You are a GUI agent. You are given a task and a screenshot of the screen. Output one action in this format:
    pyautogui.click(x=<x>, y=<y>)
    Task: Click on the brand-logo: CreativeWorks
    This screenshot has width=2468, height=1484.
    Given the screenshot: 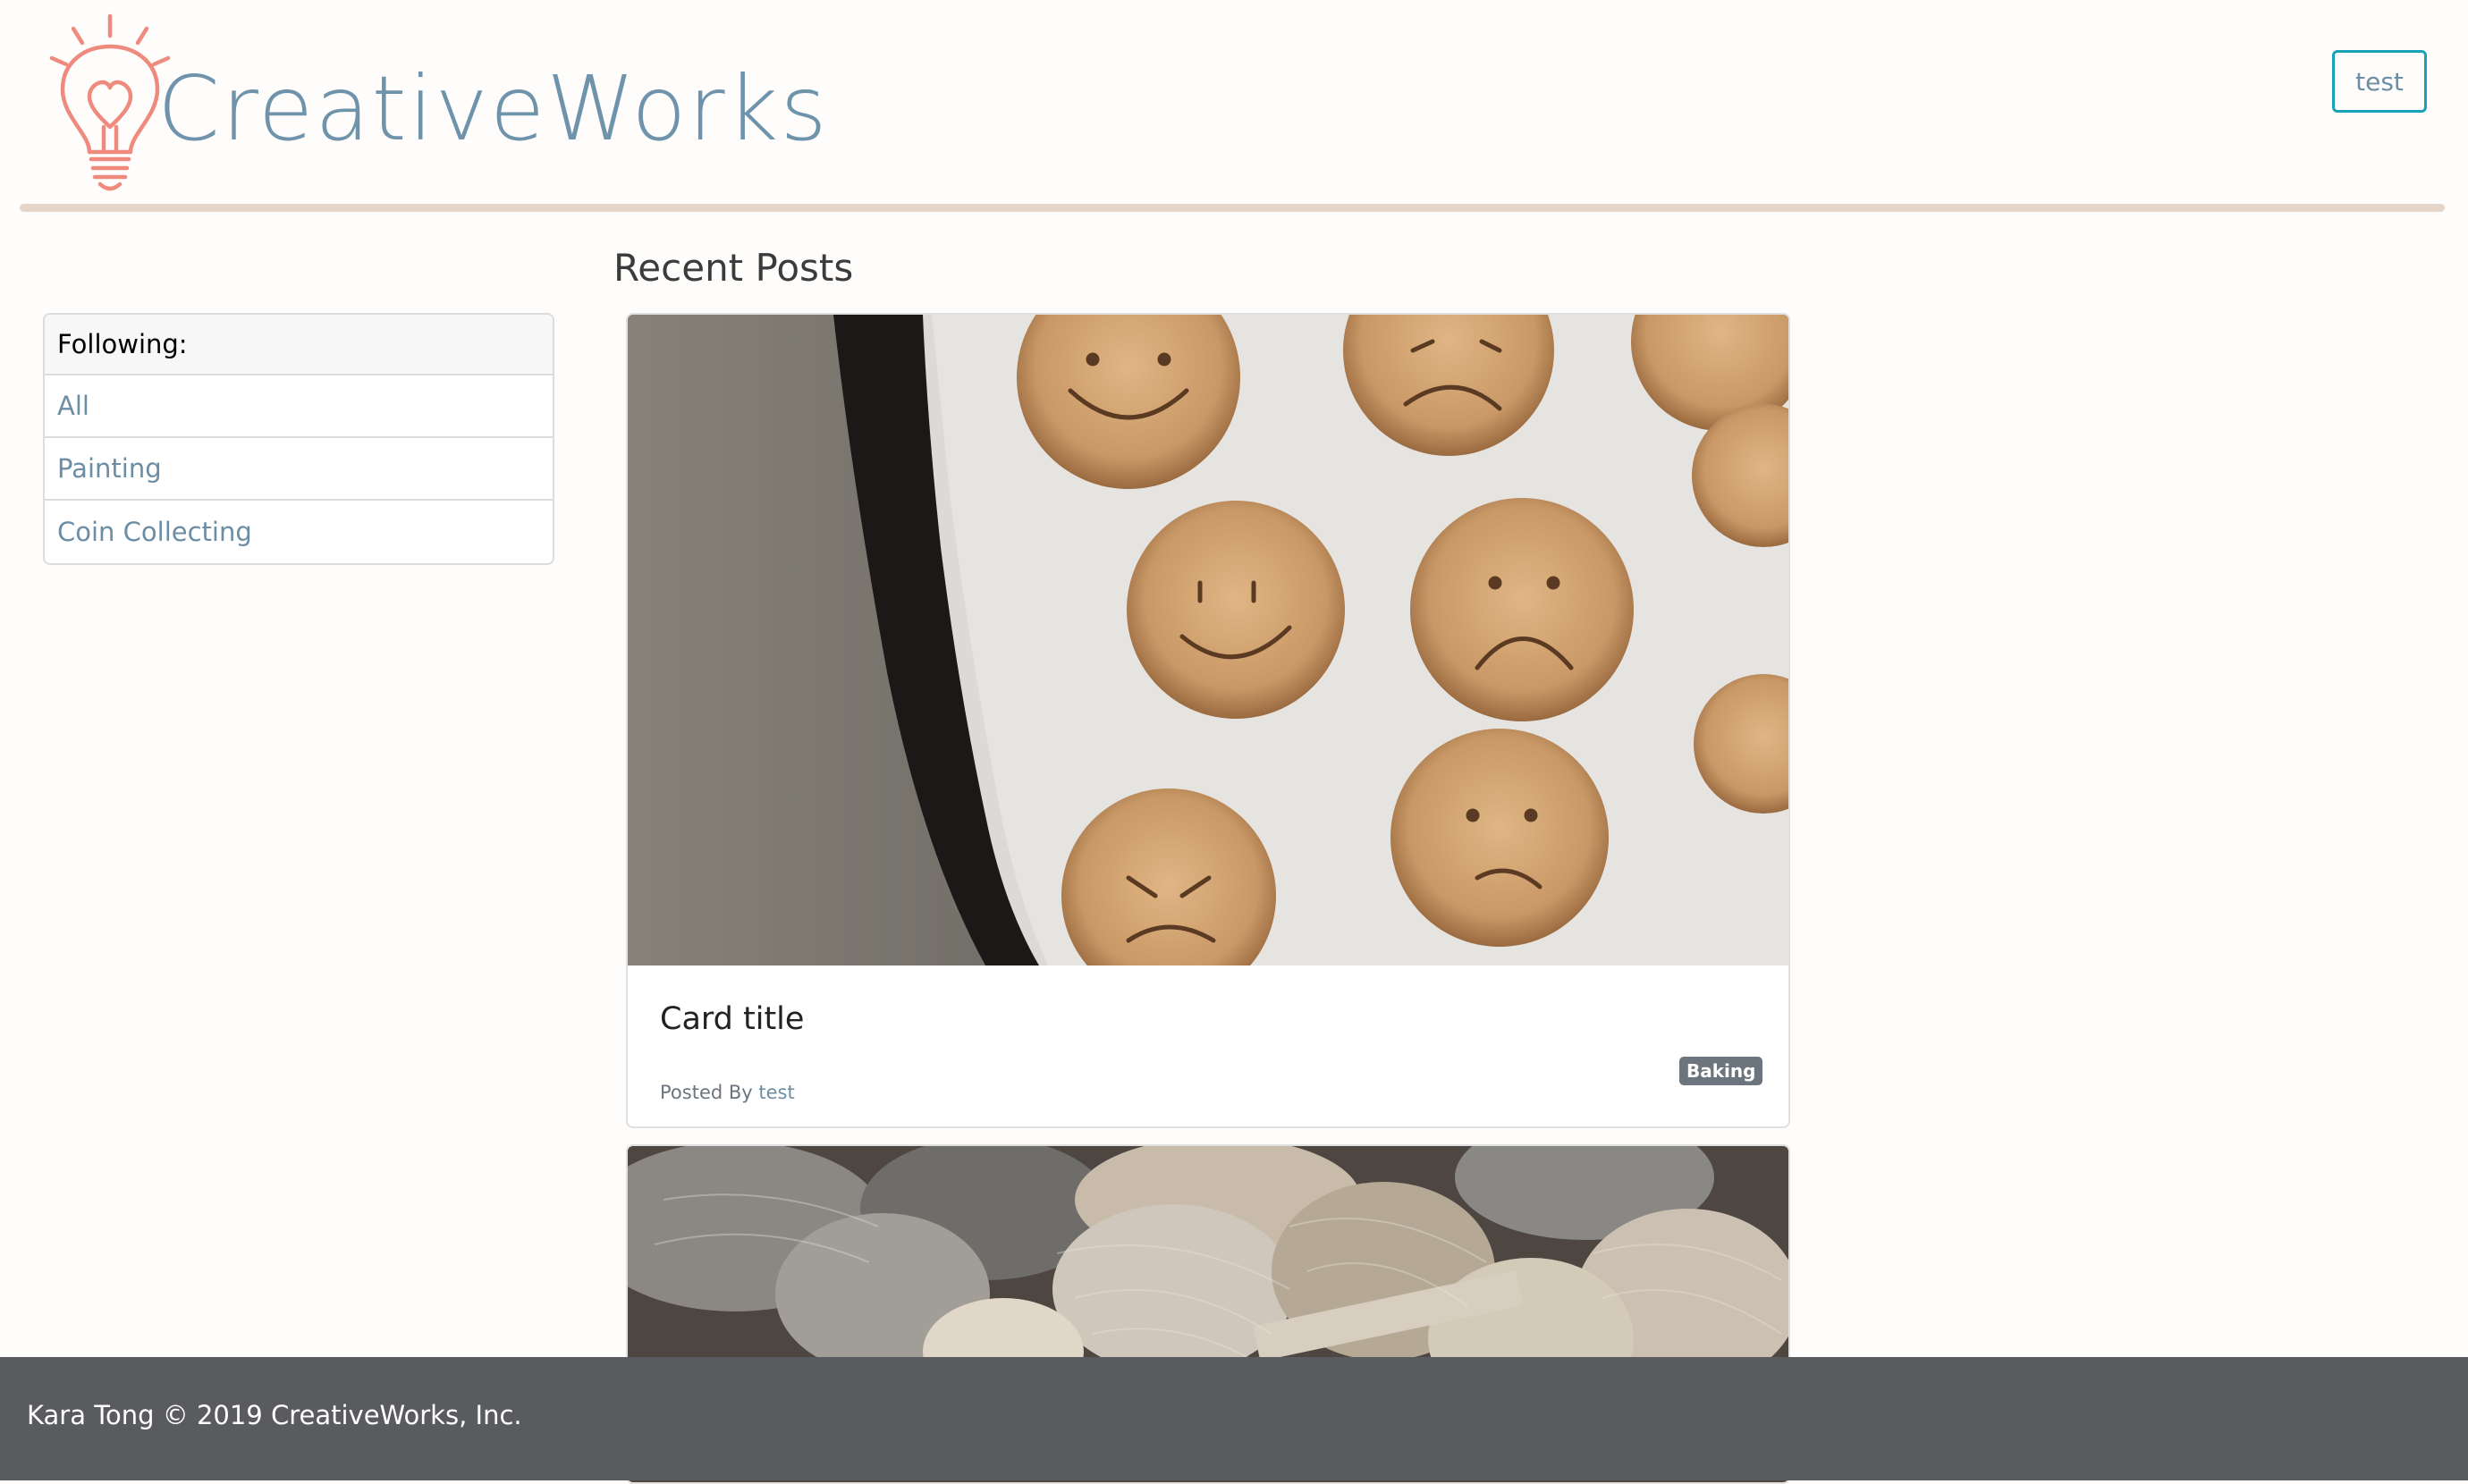 What is the action you would take?
    pyautogui.click(x=472, y=103)
    